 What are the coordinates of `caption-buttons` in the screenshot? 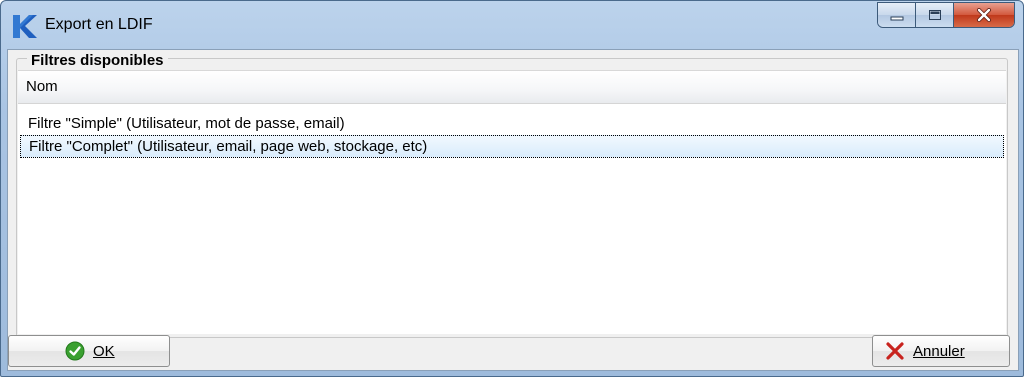 It's located at (946, 15).